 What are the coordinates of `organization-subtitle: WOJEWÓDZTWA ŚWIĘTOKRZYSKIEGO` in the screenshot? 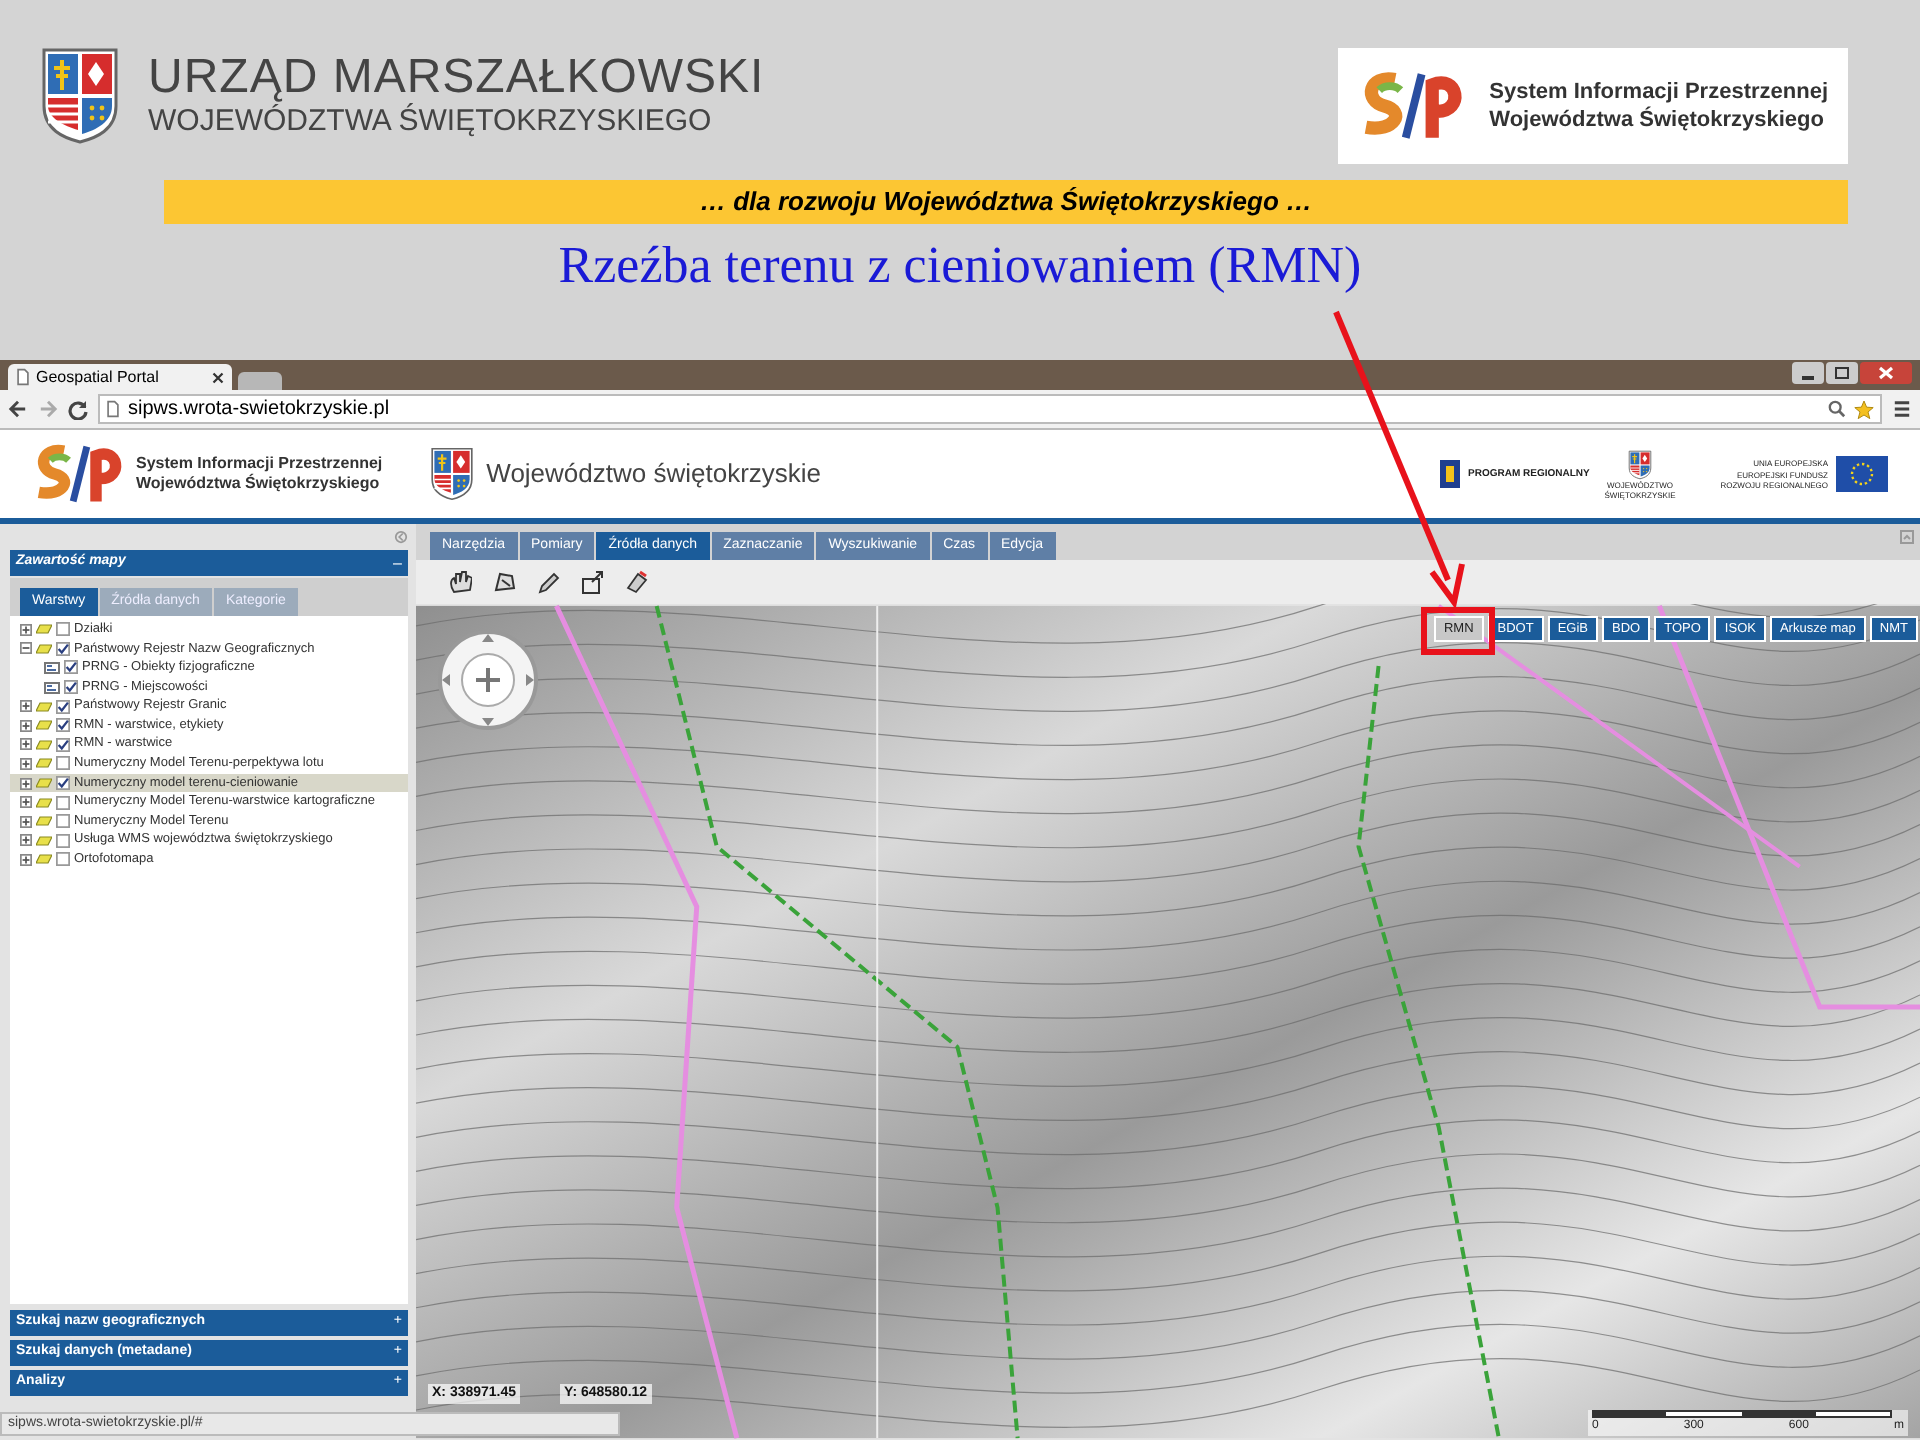 It's located at (431, 122).